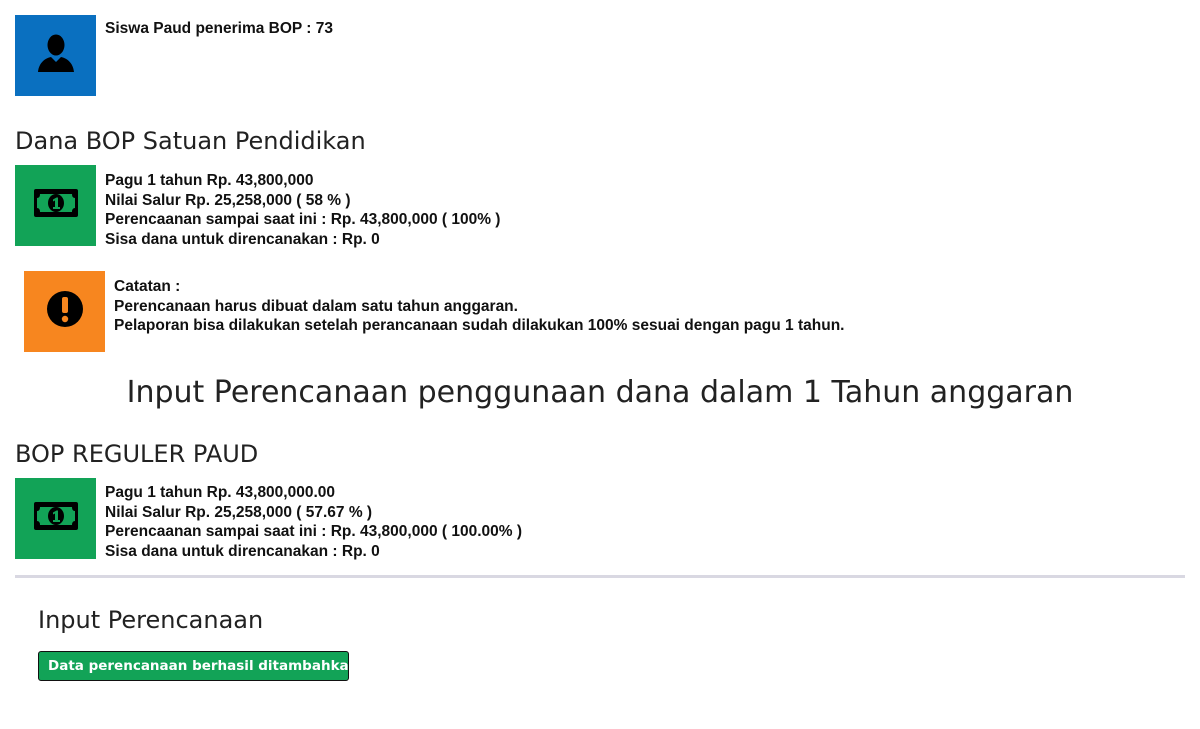  I want to click on student-count-text: Siswa Paud penerima BOP : 73, so click(219, 28).